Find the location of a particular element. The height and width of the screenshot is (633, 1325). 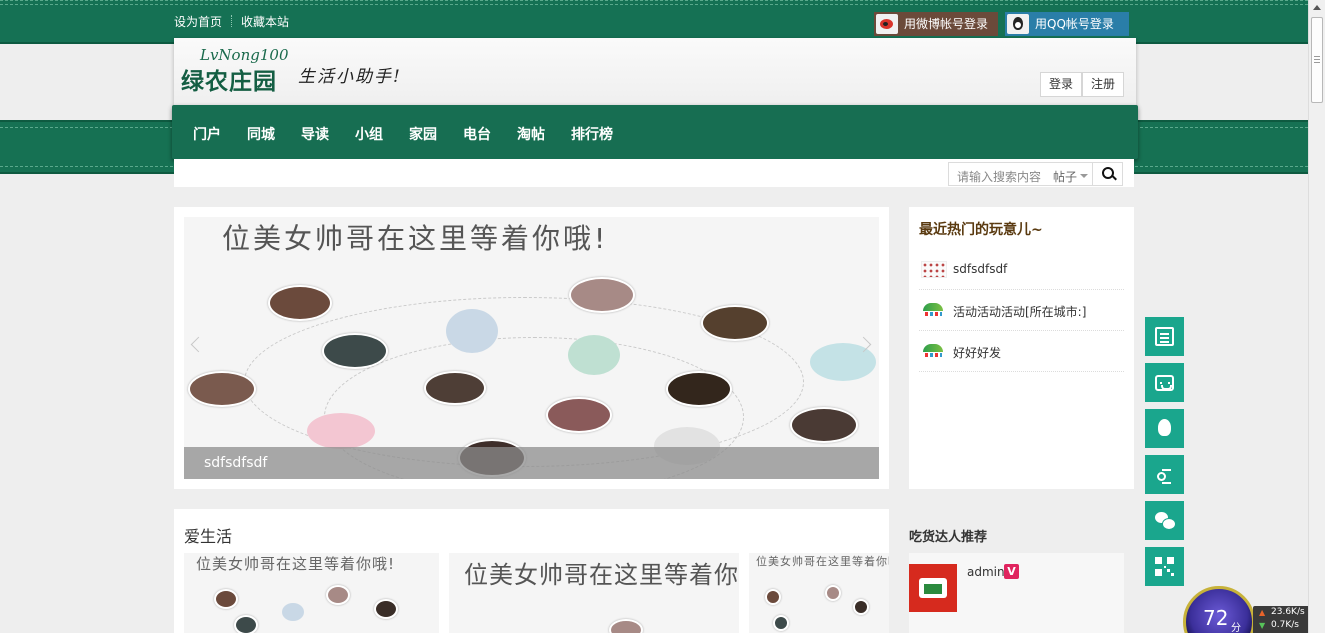

qrcode-button is located at coordinates (1164, 566).